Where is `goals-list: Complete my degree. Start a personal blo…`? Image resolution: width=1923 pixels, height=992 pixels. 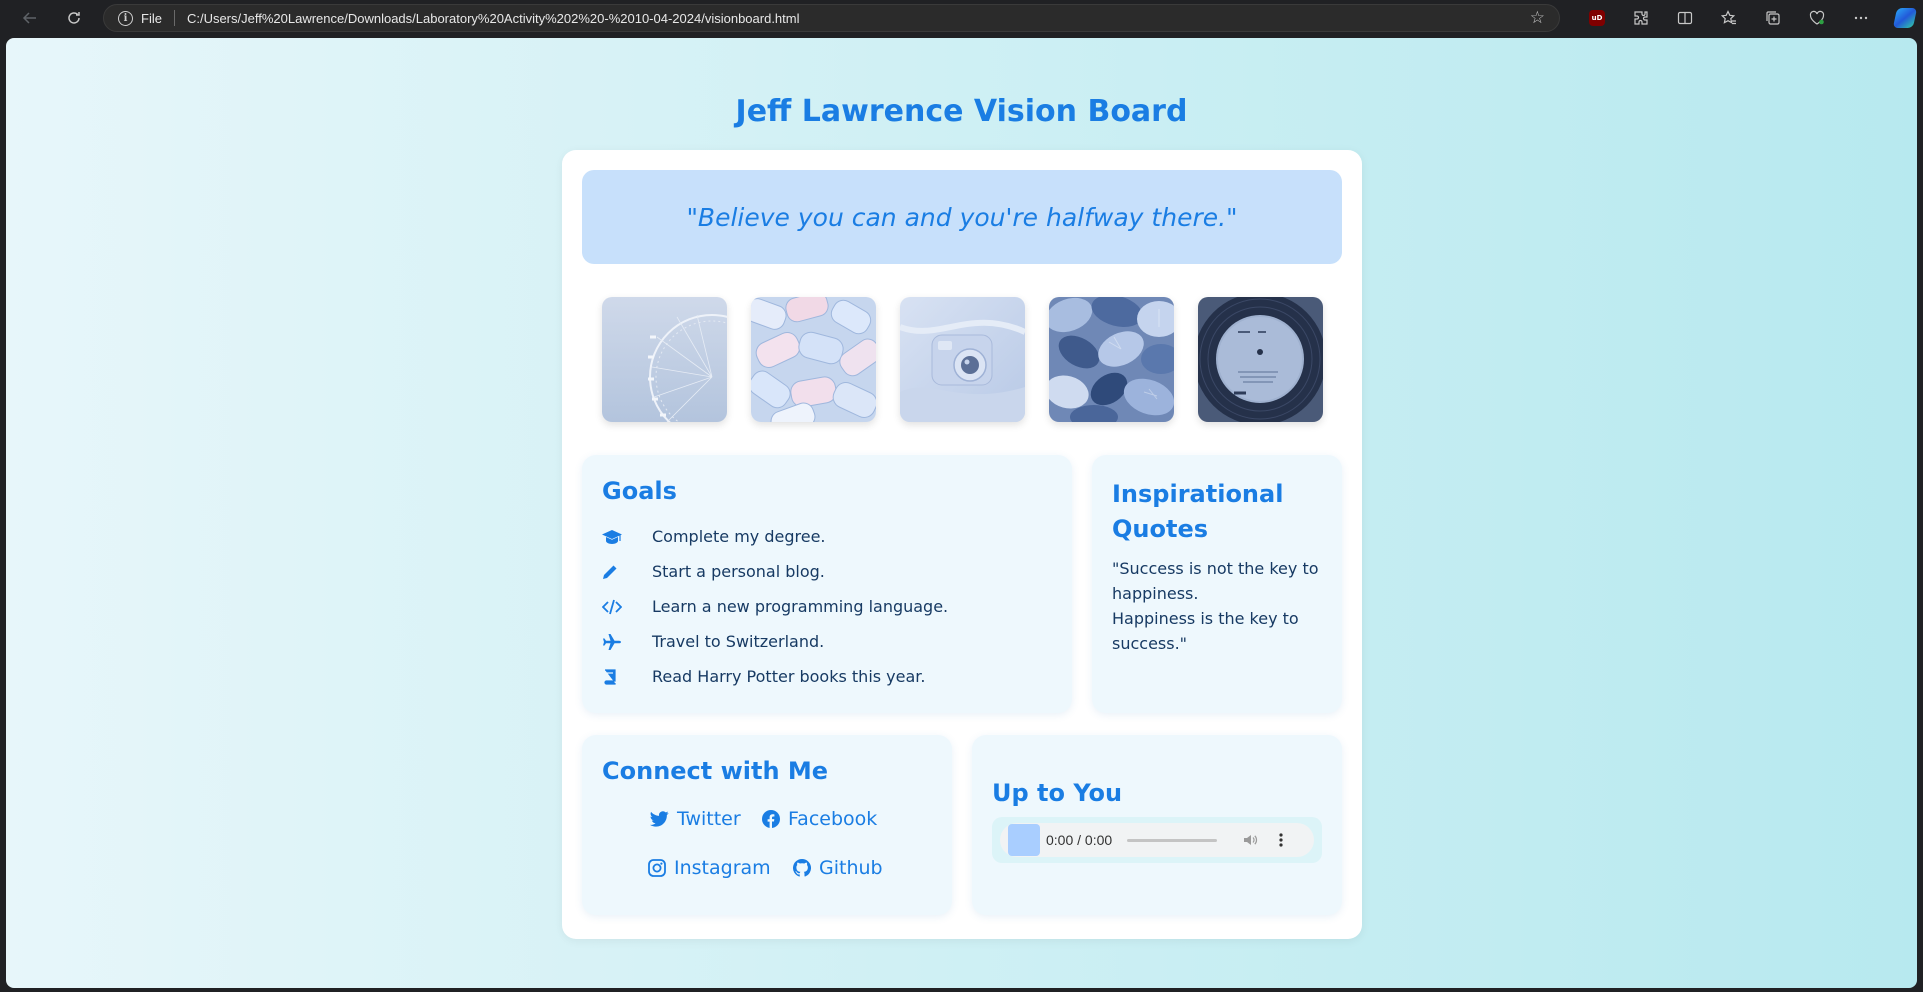
goals-list: Complete my degree. Start a personal blo… is located at coordinates (775, 606).